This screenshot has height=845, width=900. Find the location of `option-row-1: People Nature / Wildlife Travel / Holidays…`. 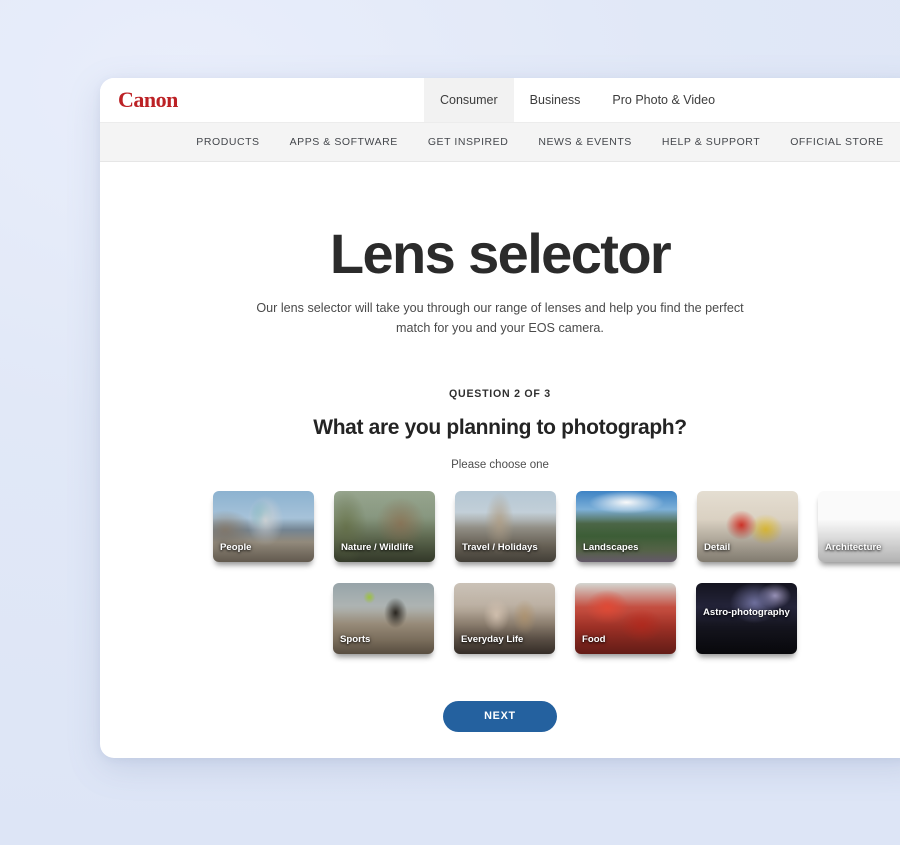

option-row-1: People Nature / Wildlife Travel / Holidays… is located at coordinates (556, 526).